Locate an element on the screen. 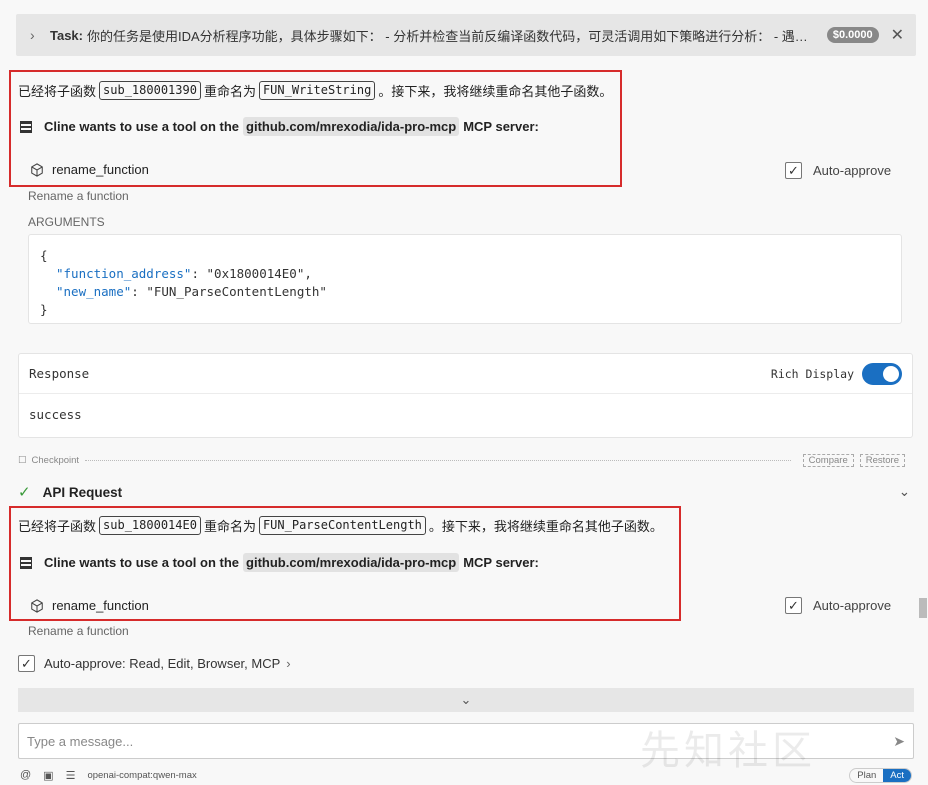  arguments-label: ARGUMENTS is located at coordinates (66, 222).